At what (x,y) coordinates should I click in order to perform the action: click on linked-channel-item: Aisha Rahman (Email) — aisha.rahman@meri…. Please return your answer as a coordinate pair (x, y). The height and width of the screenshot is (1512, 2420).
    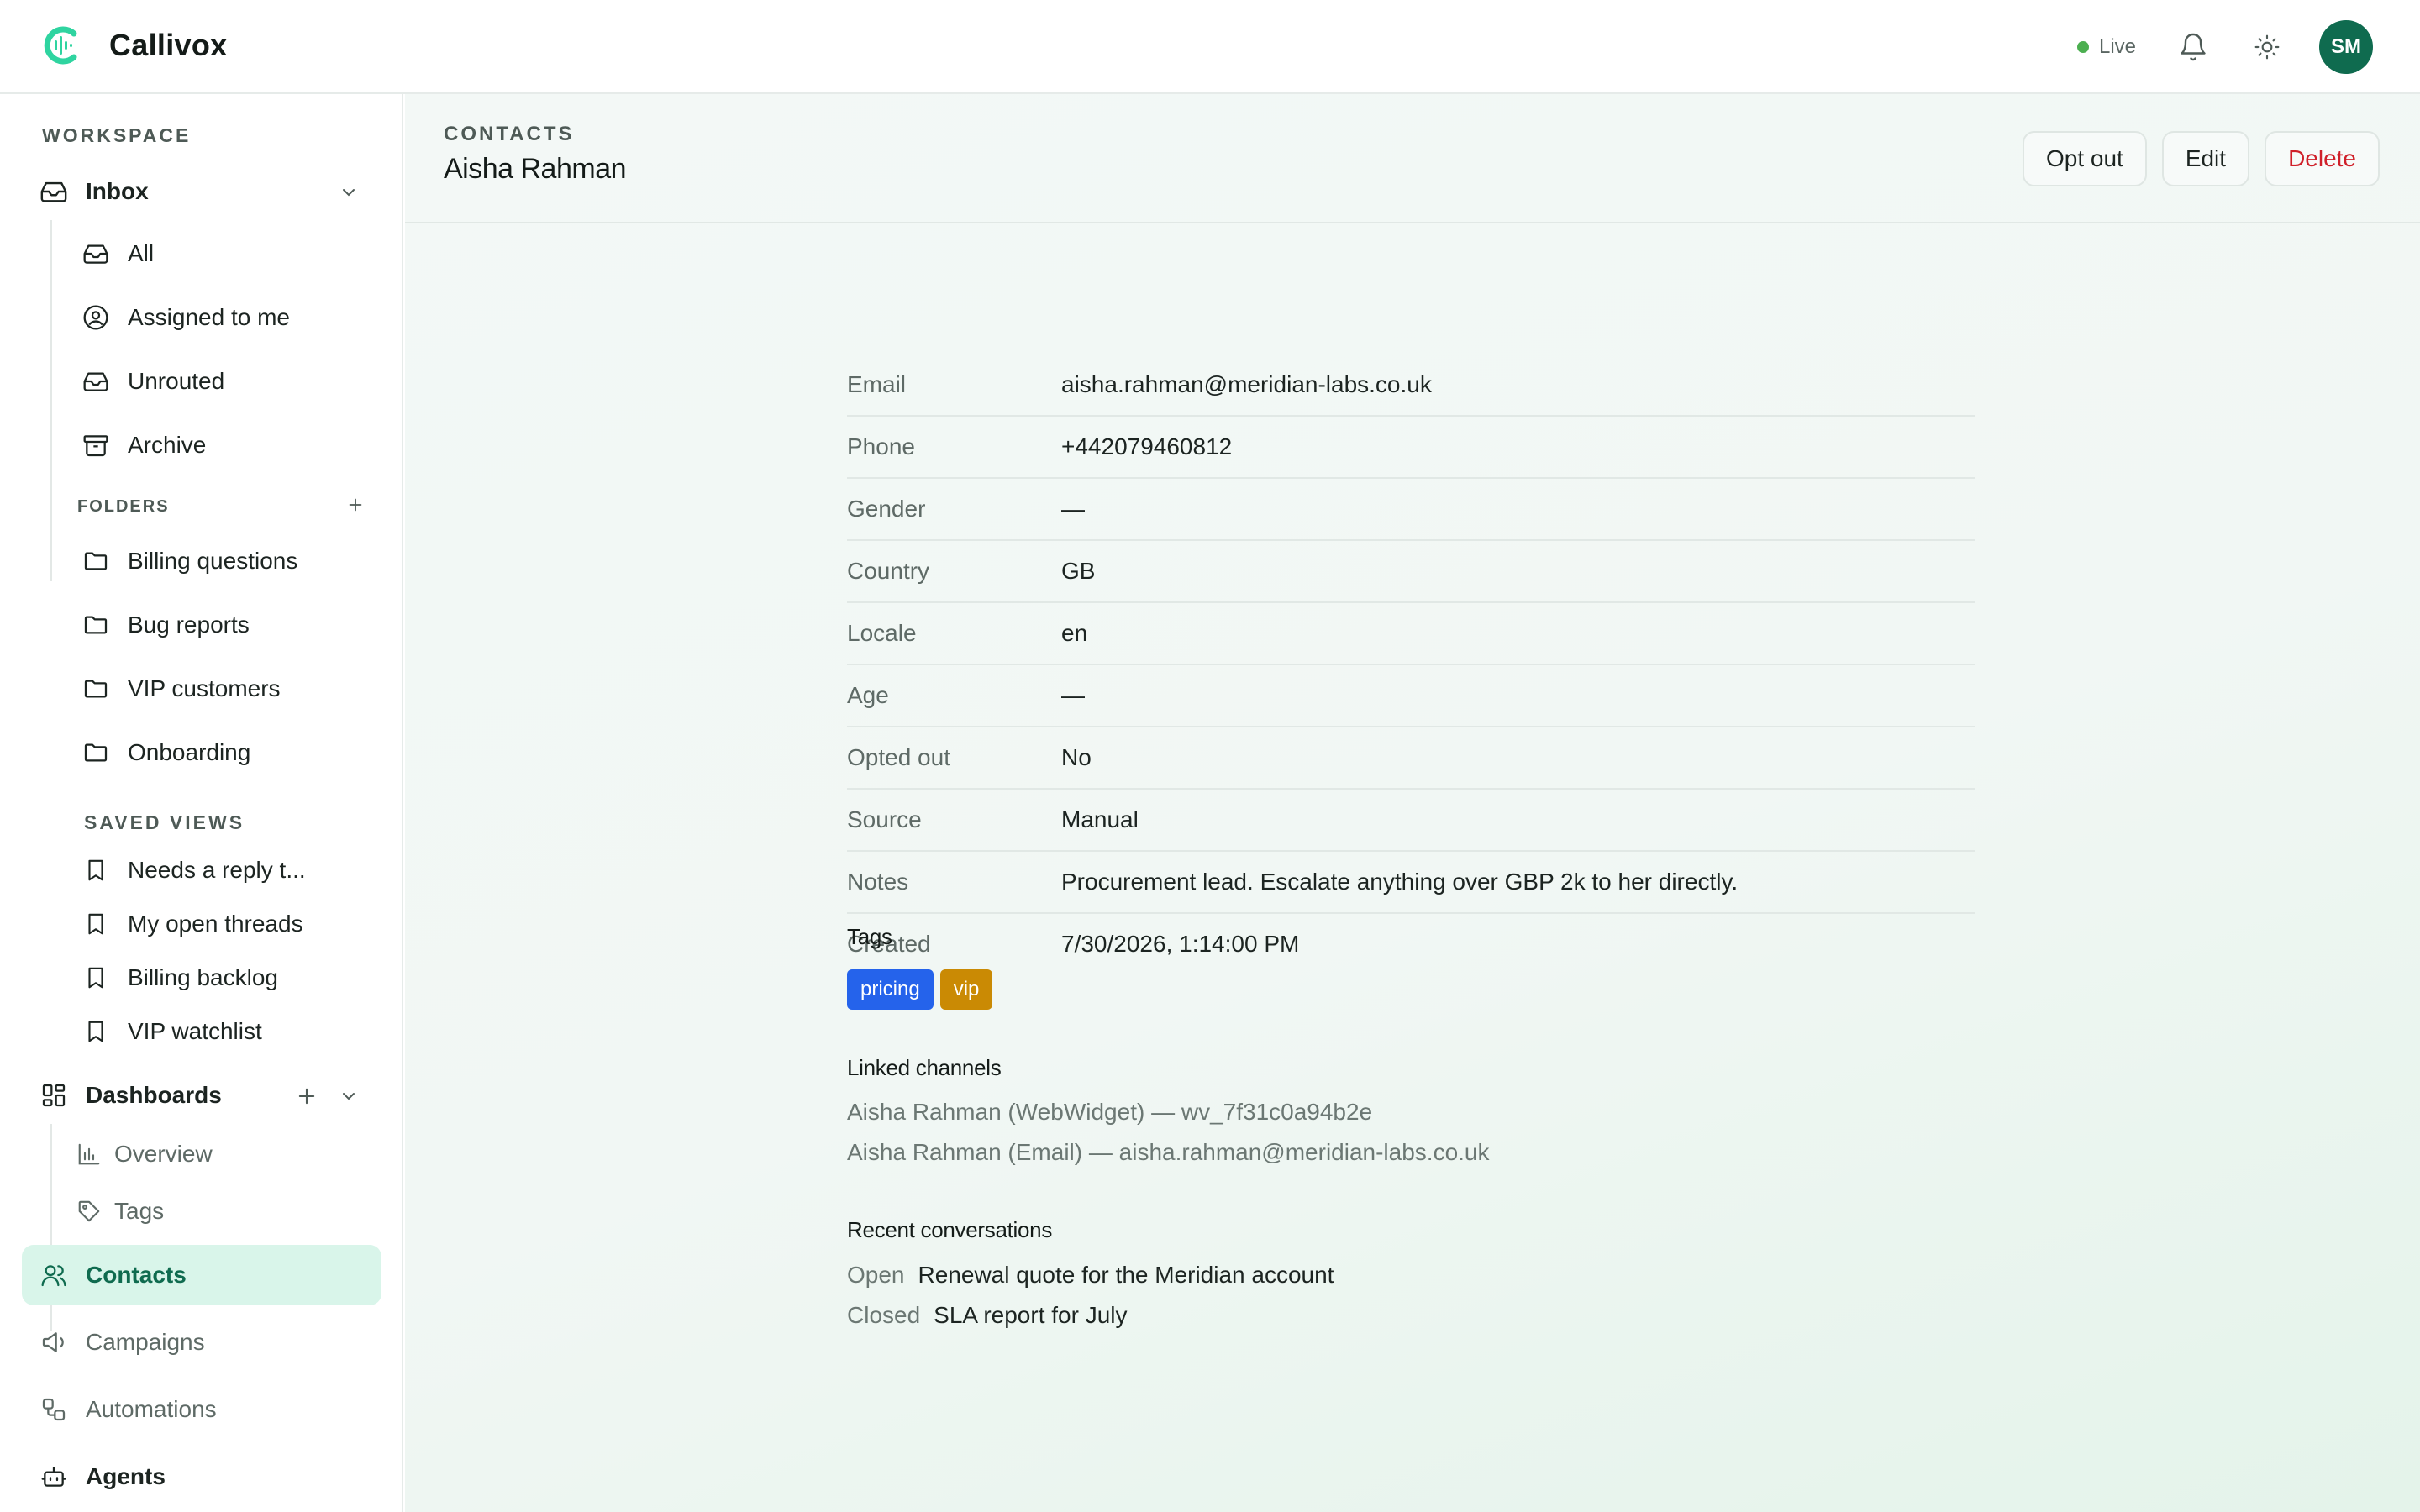
    Looking at the image, I should click on (1168, 1152).